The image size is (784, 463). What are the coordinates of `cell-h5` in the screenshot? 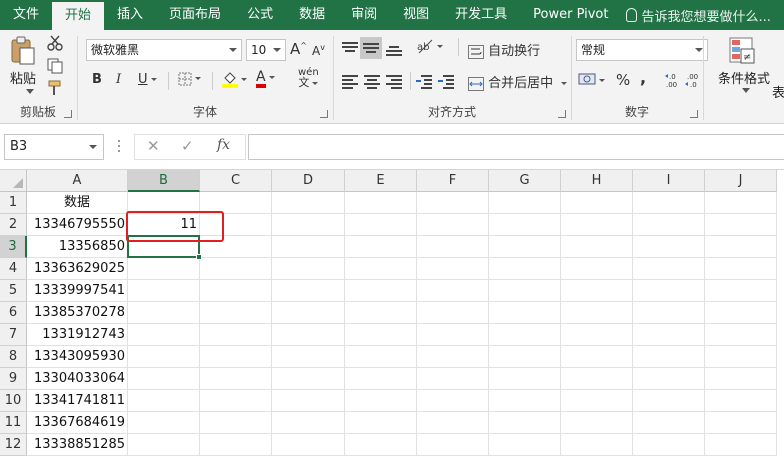 It's located at (597, 291).